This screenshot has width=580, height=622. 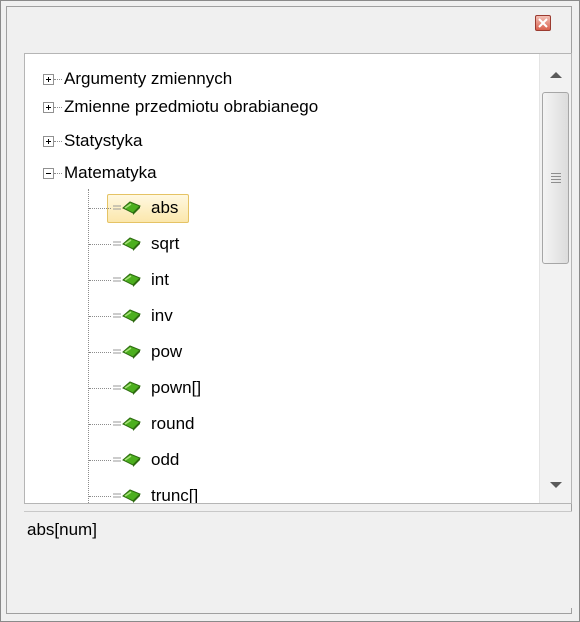 I want to click on function-label: sqrt, so click(x=165, y=243).